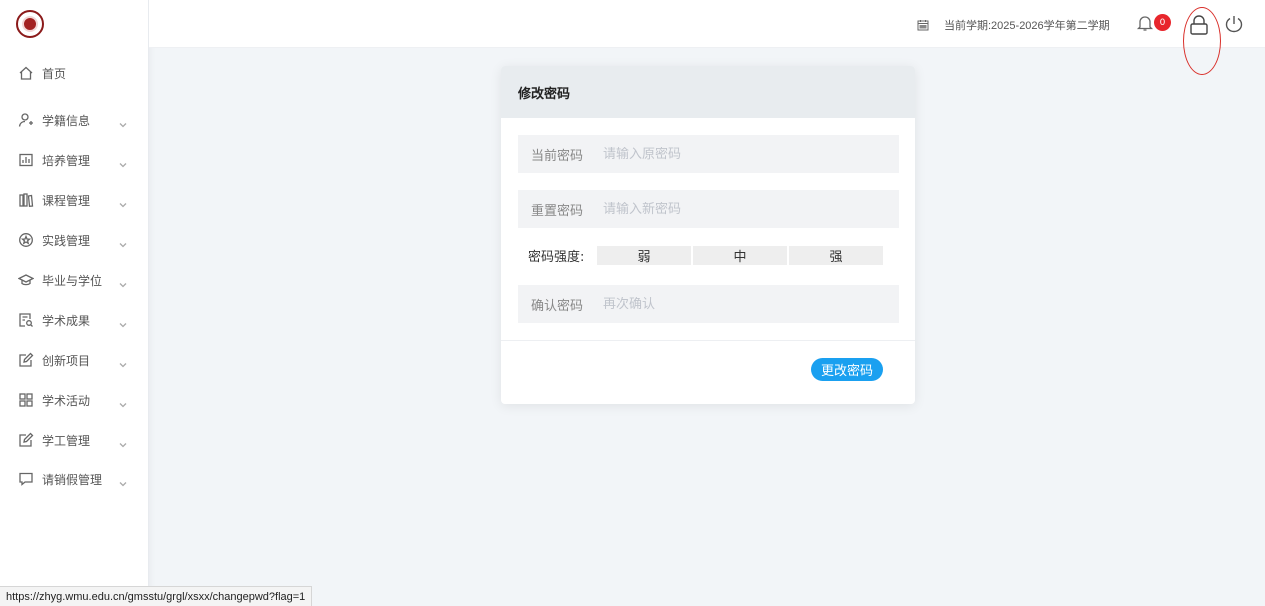 The image size is (1265, 606). What do you see at coordinates (557, 306) in the screenshot?
I see `field-label: 确认密码` at bounding box center [557, 306].